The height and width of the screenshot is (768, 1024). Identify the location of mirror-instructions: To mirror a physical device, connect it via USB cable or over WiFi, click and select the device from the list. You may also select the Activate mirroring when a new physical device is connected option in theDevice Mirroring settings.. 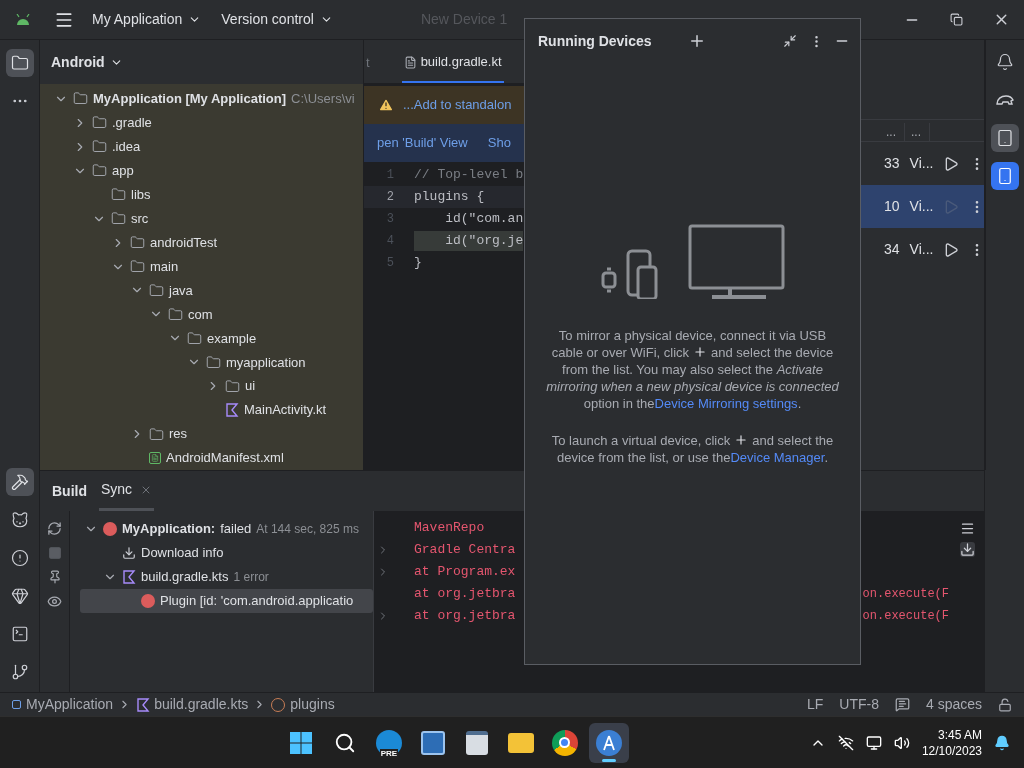
(692, 369).